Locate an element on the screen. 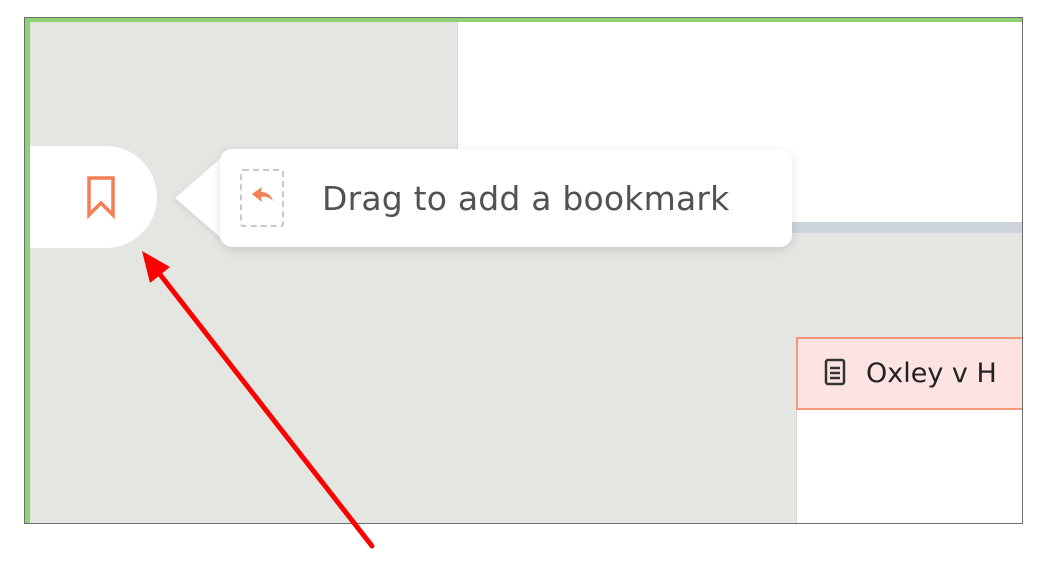 This screenshot has width=1046, height=566. drag-arrow-icon is located at coordinates (262, 198).